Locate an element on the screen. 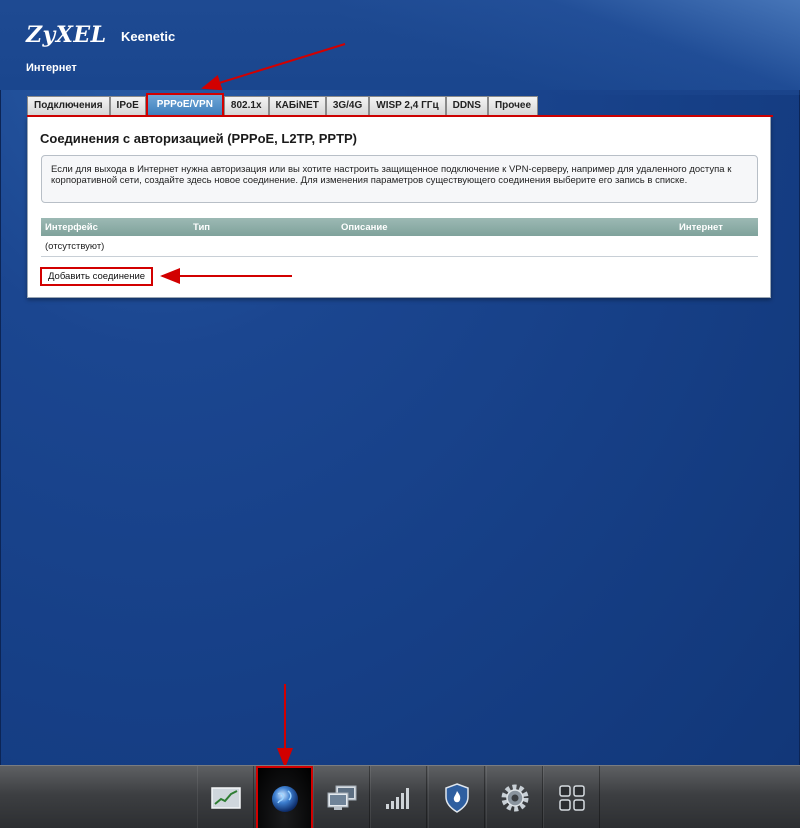  product-name: Keenetic is located at coordinates (148, 36).